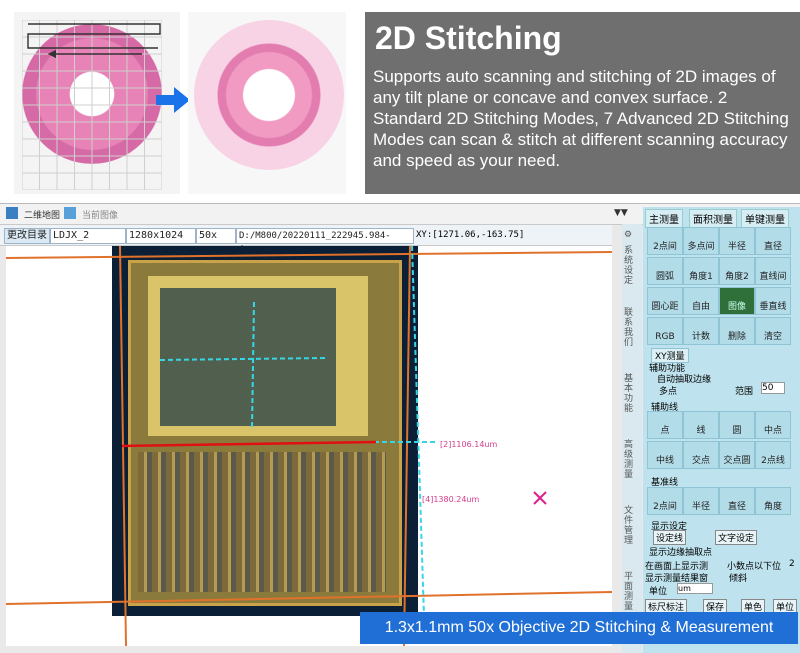  What do you see at coordinates (631, 235) in the screenshot?
I see `side-icon-settings: ⚙` at bounding box center [631, 235].